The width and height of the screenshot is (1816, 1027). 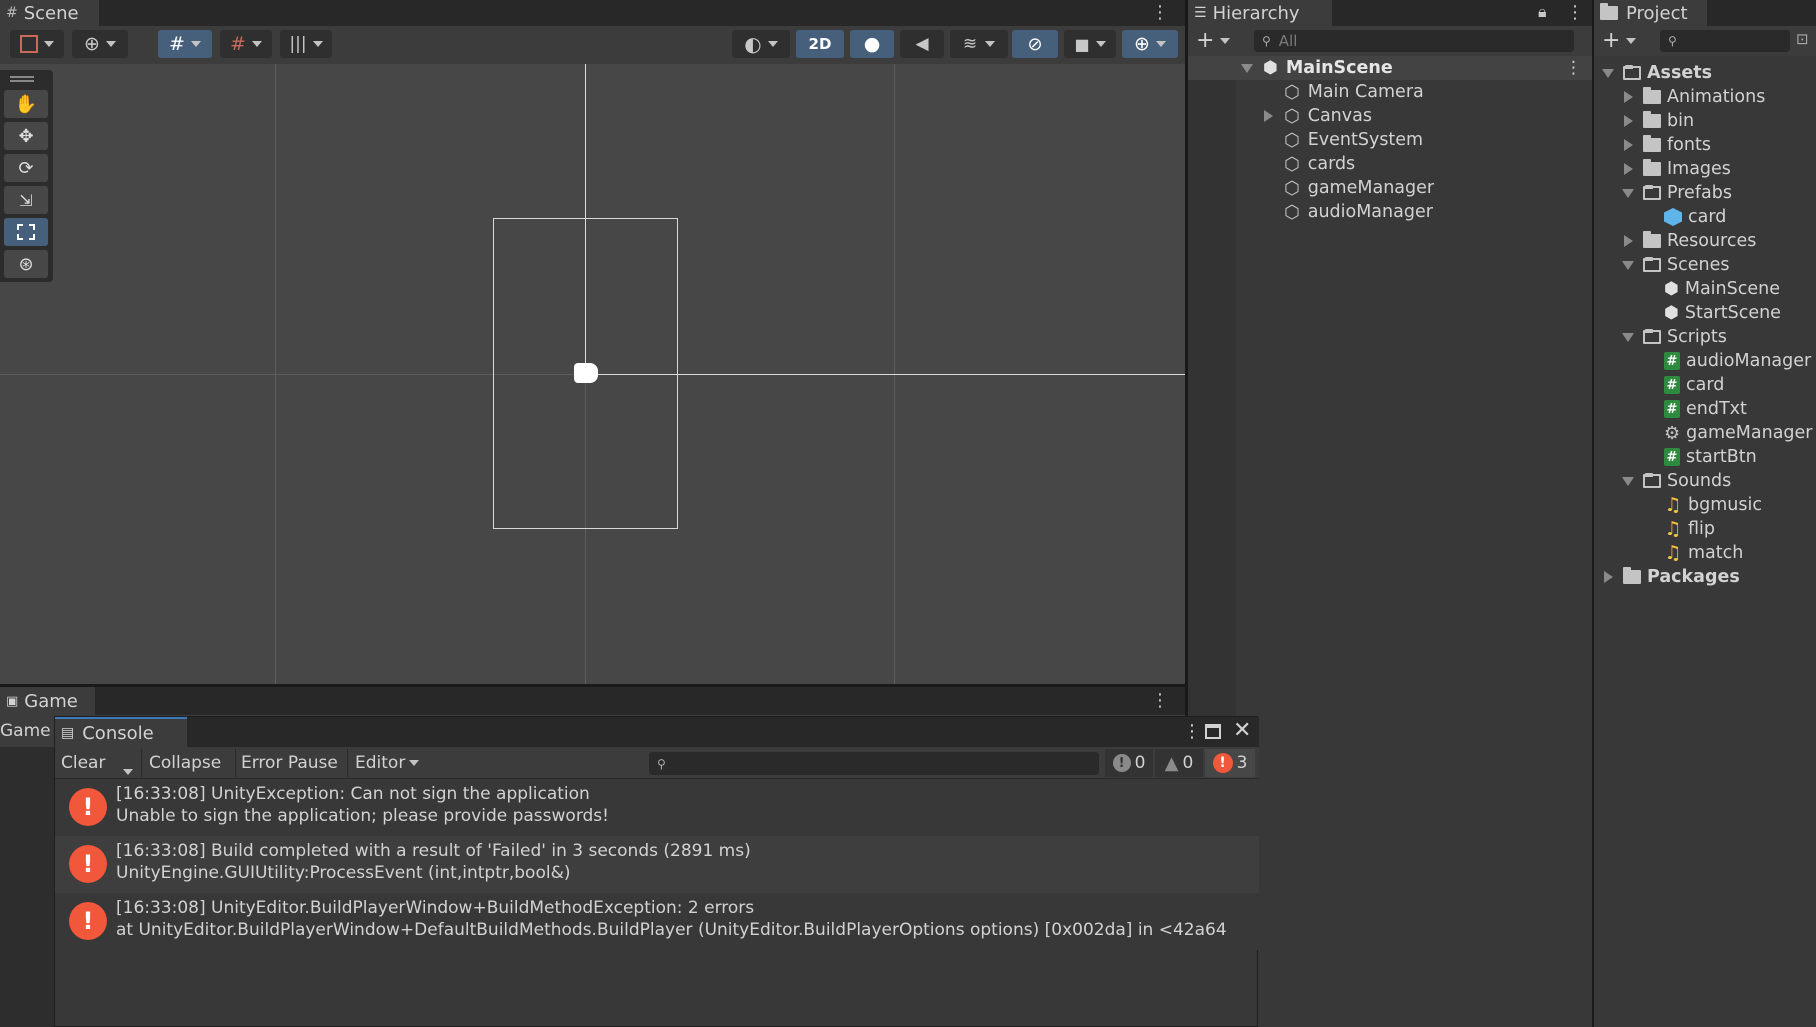 I want to click on maximize-icon, so click(x=1213, y=731).